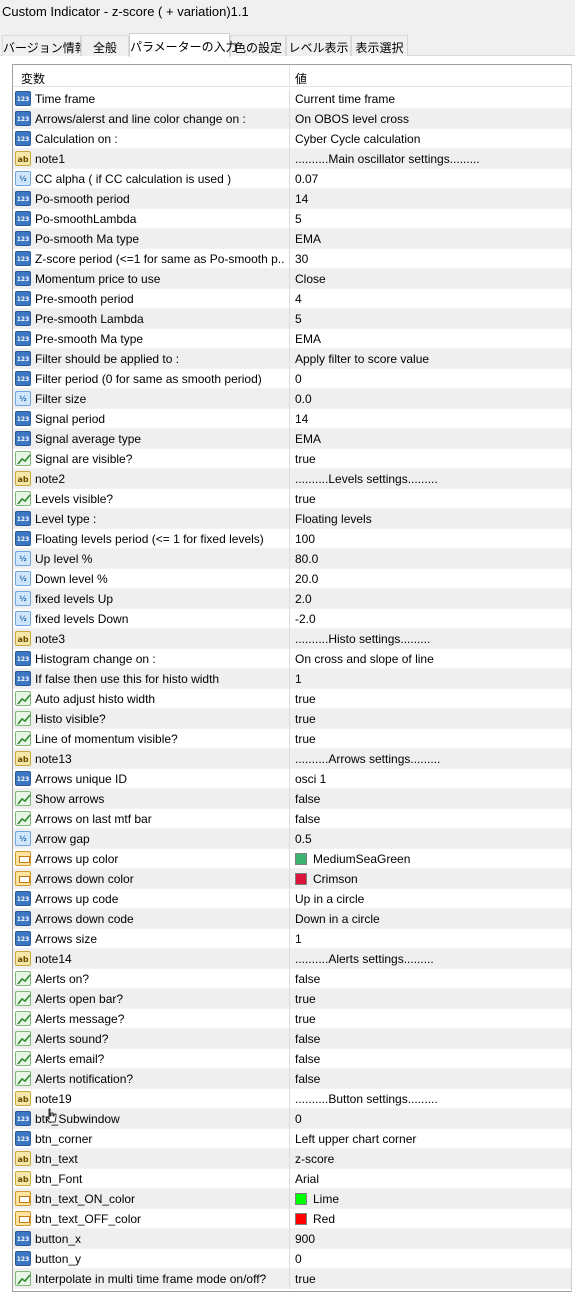 Image resolution: width=575 pixels, height=1296 pixels. I want to click on parameter-row: 123 Po-smooth Ma type EMA, so click(292, 239).